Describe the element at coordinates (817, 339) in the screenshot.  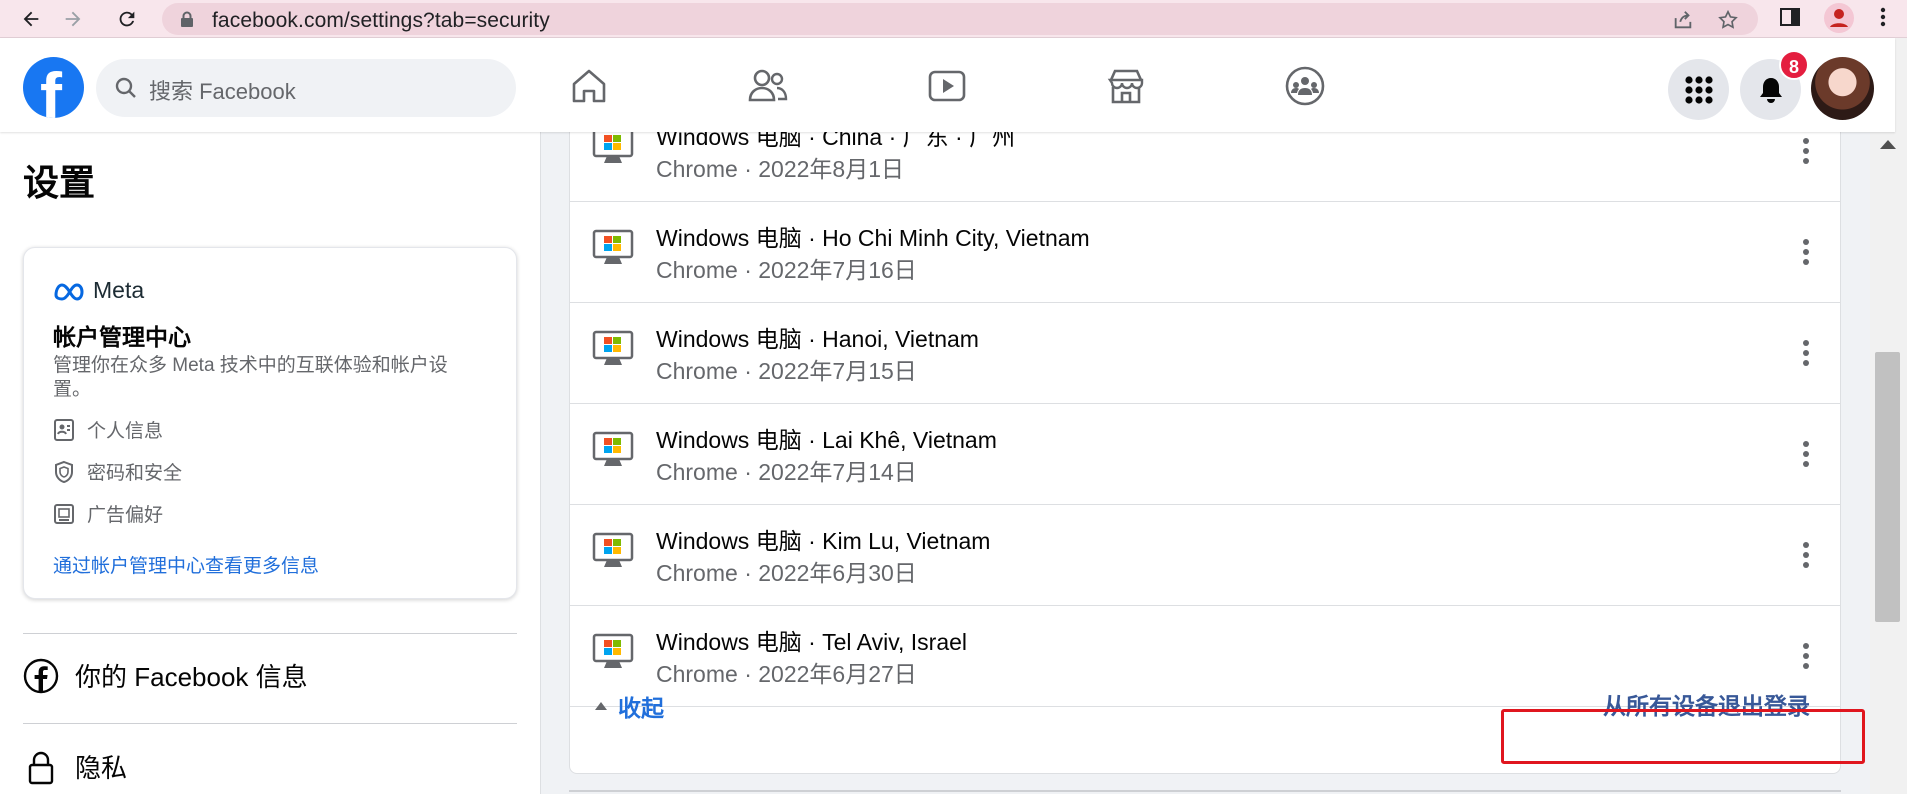
I see `session-device: Windows 电脑 · Hanoi, Vietnam` at that location.